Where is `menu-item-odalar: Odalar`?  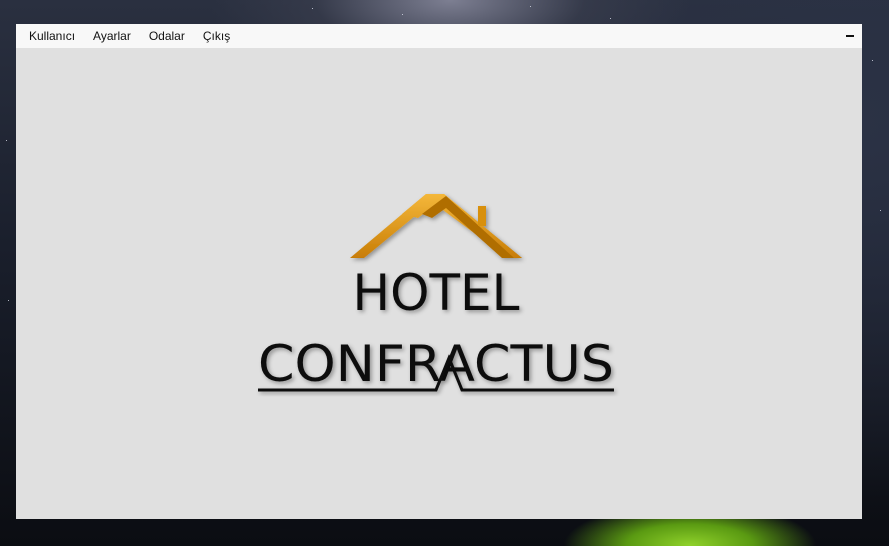
menu-item-odalar: Odalar is located at coordinates (167, 36).